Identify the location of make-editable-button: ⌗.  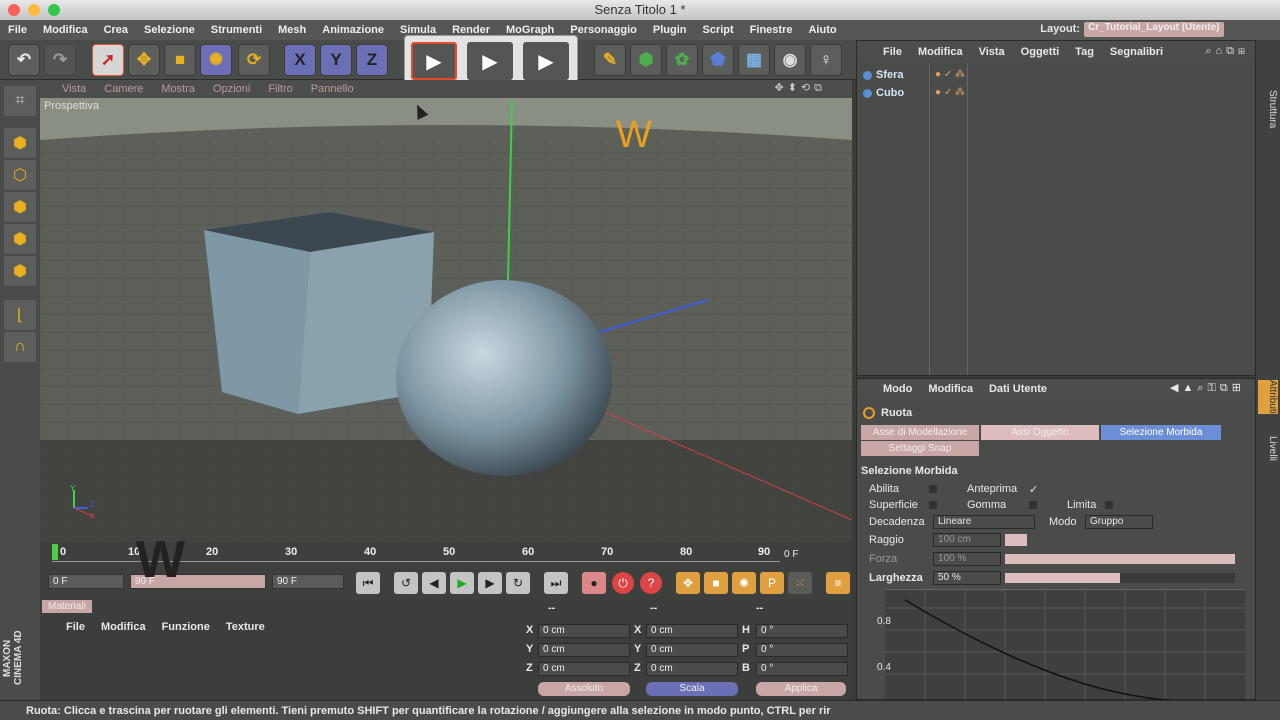
(20, 101).